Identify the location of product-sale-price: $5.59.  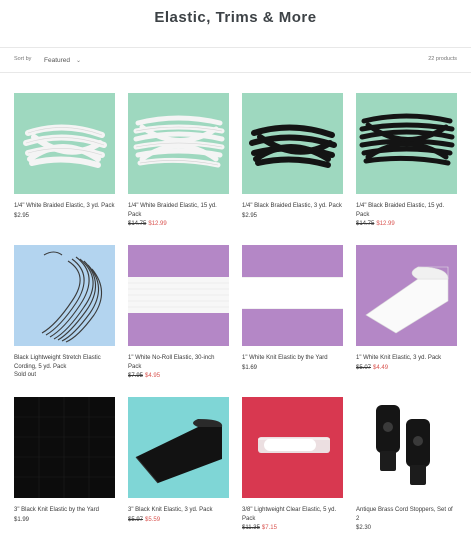
(153, 519).